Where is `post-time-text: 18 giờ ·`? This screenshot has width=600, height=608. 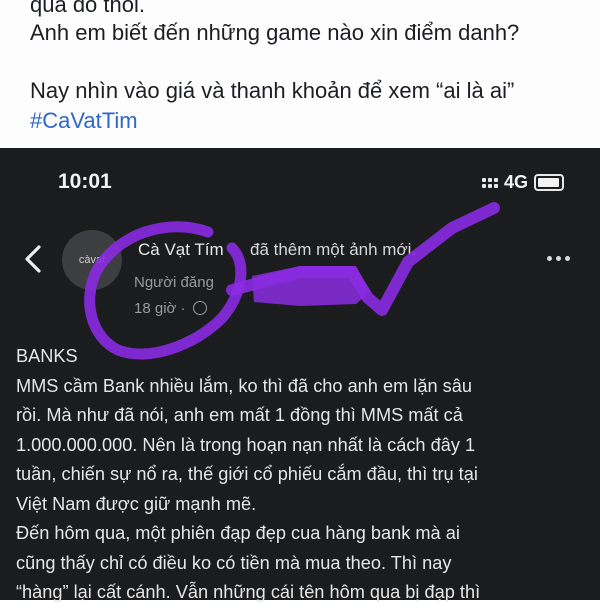
post-time-text: 18 giờ · is located at coordinates (160, 308).